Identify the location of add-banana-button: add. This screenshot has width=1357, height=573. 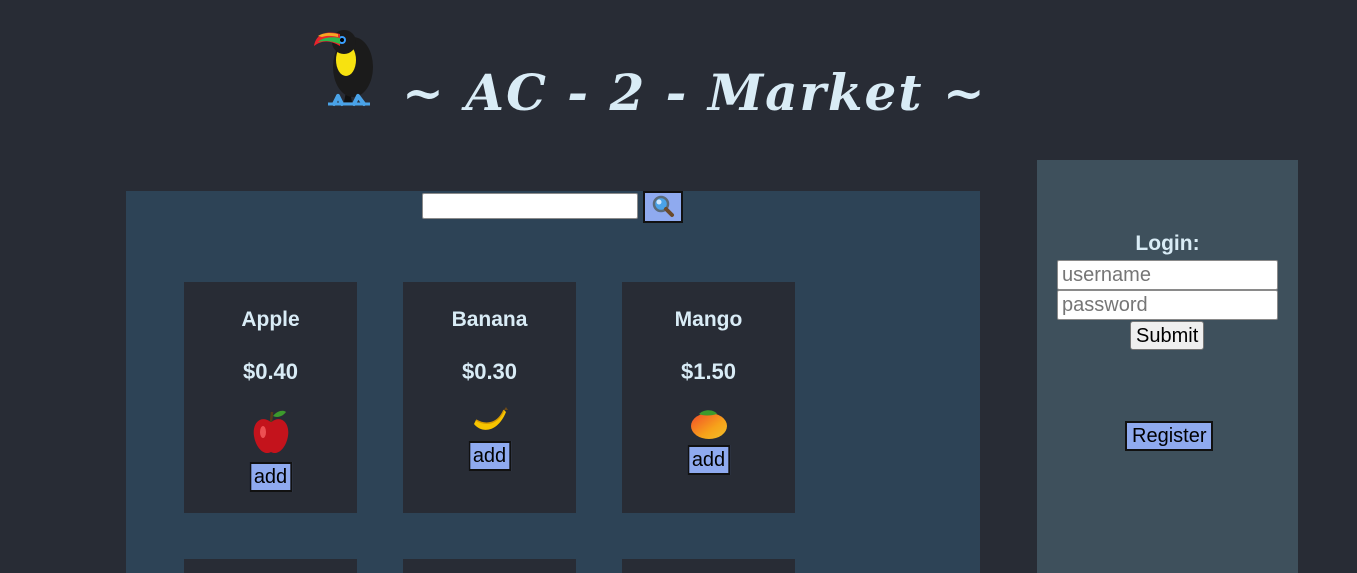
(489, 456).